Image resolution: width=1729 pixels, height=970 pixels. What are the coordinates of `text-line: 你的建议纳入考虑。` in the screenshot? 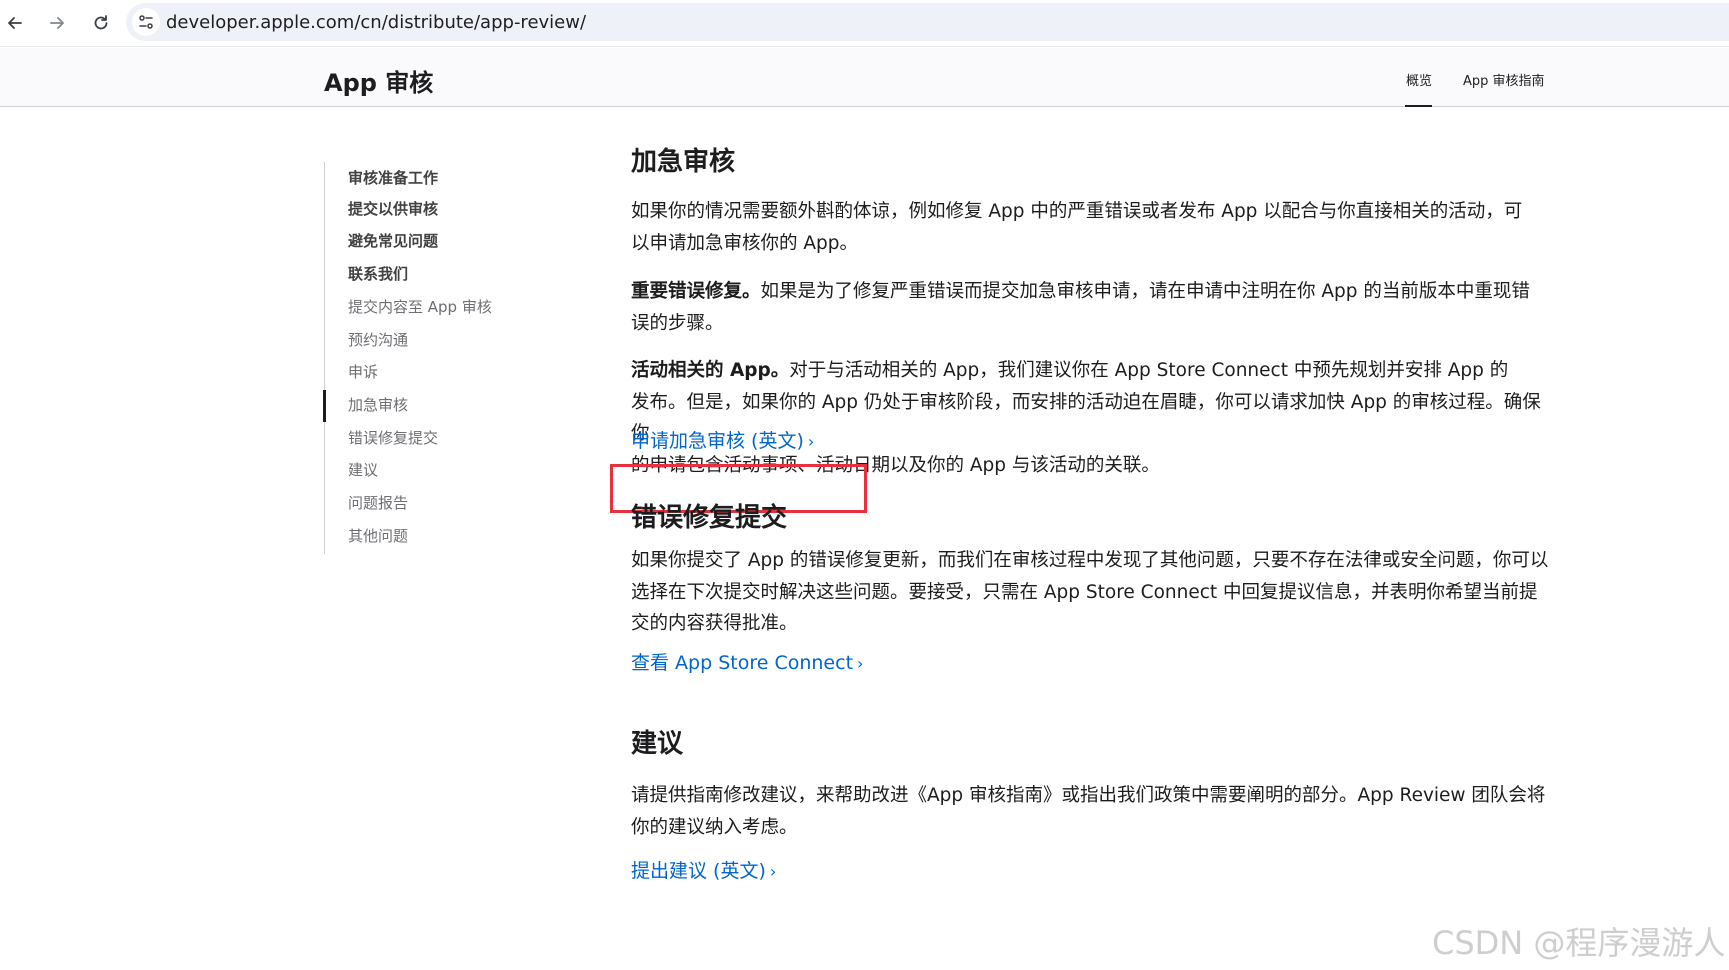 It's located at (714, 827).